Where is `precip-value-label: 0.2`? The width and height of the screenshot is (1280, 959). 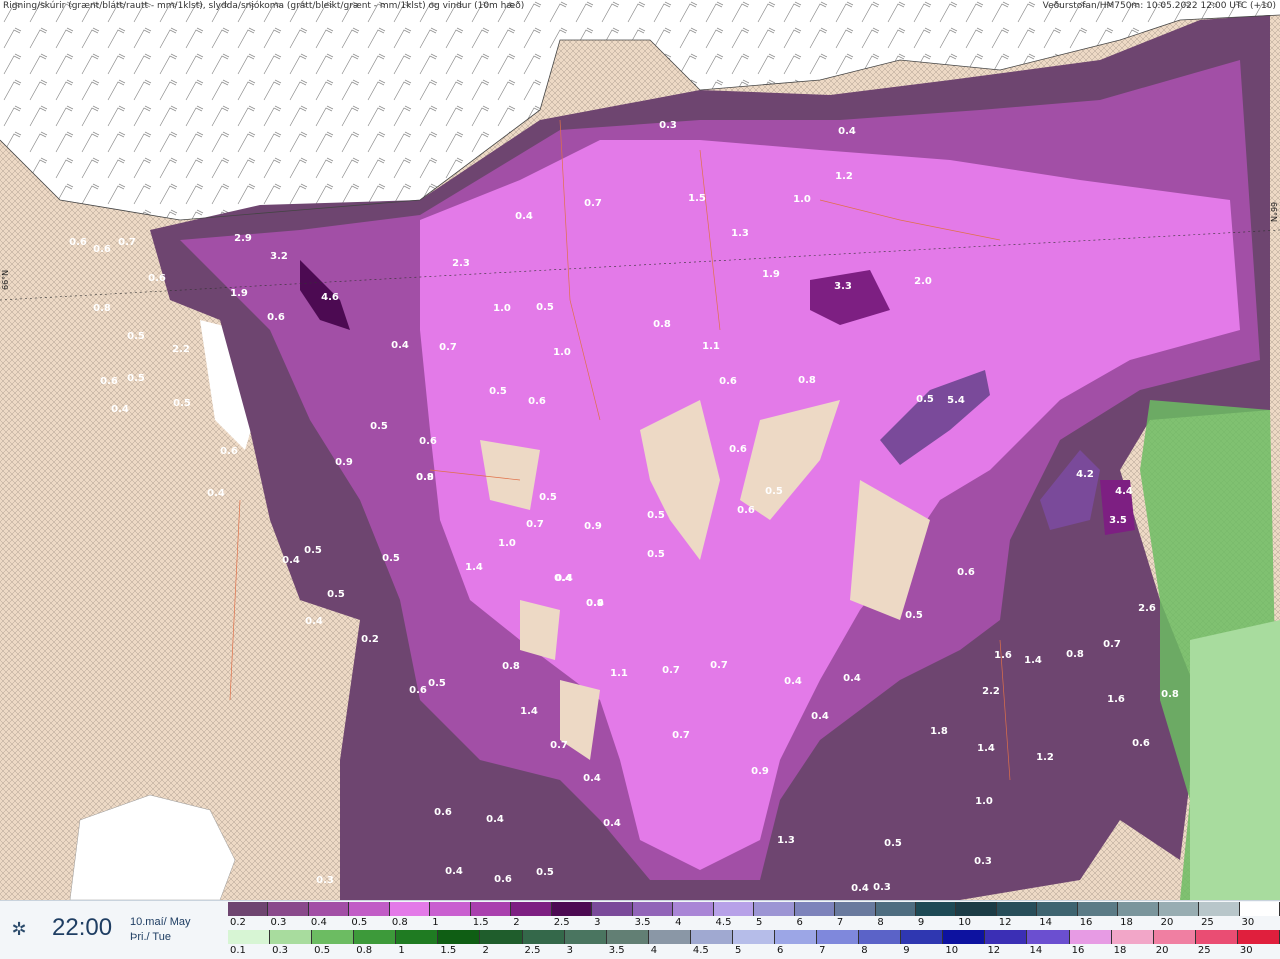 precip-value-label: 0.2 is located at coordinates (370, 639).